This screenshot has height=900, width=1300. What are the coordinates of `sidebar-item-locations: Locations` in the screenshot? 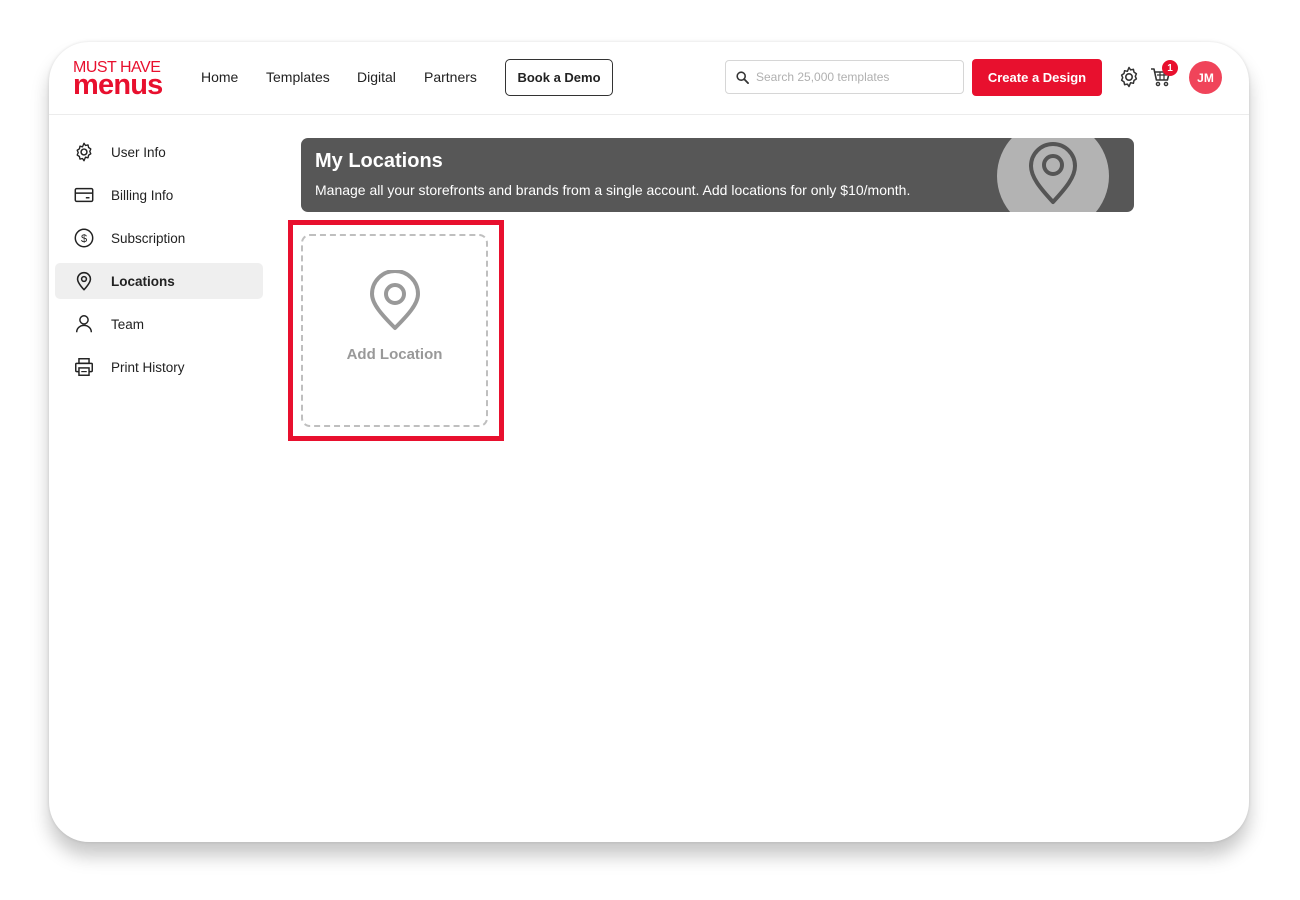 It's located at (159, 281).